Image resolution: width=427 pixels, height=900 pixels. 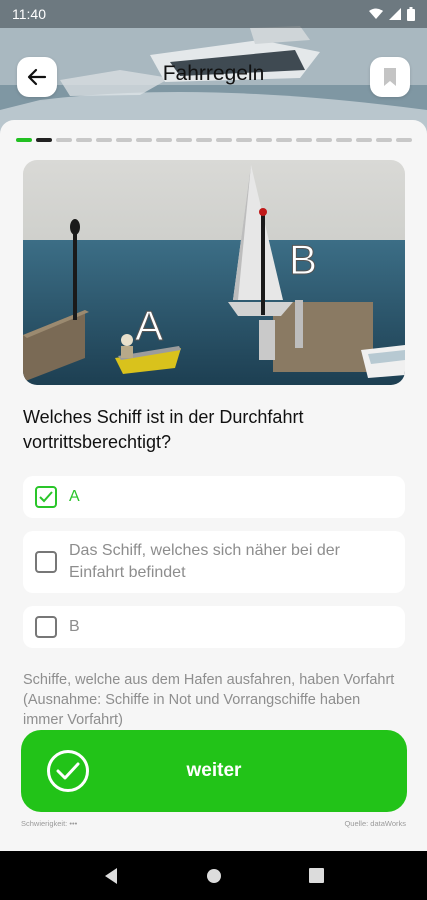 I want to click on page-title: Fahrregeln, so click(x=213, y=73).